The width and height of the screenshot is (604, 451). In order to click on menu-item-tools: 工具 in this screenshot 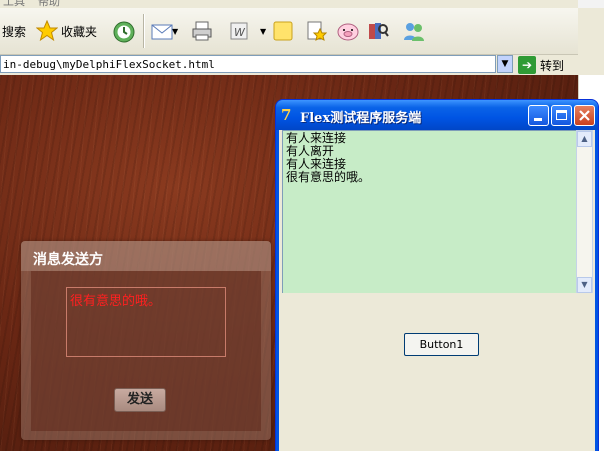, I will do `click(14, 4)`.